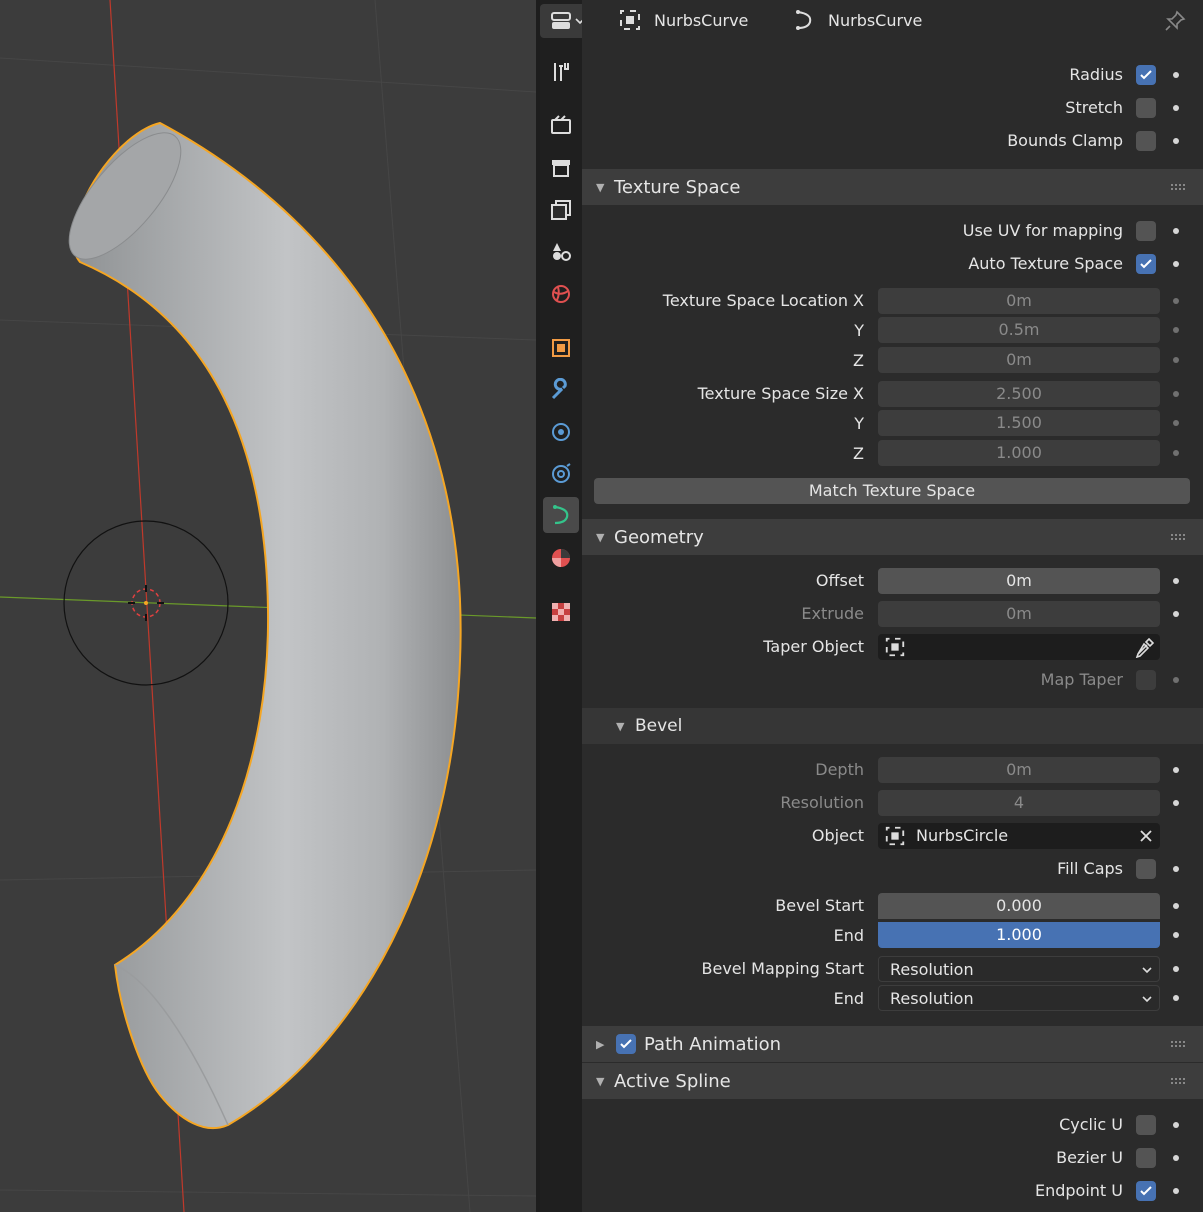 This screenshot has width=1203, height=1212. What do you see at coordinates (561, 168) in the screenshot?
I see `output-icon` at bounding box center [561, 168].